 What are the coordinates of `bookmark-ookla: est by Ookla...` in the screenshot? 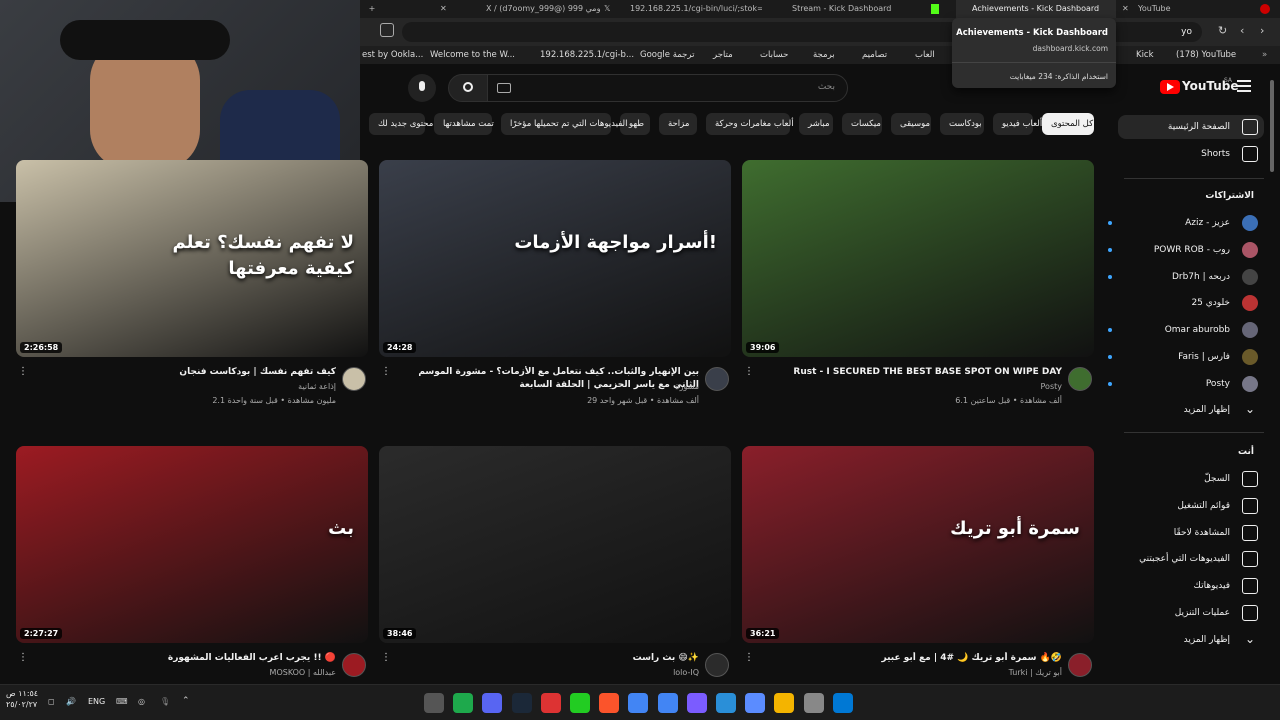 It's located at (392, 55).